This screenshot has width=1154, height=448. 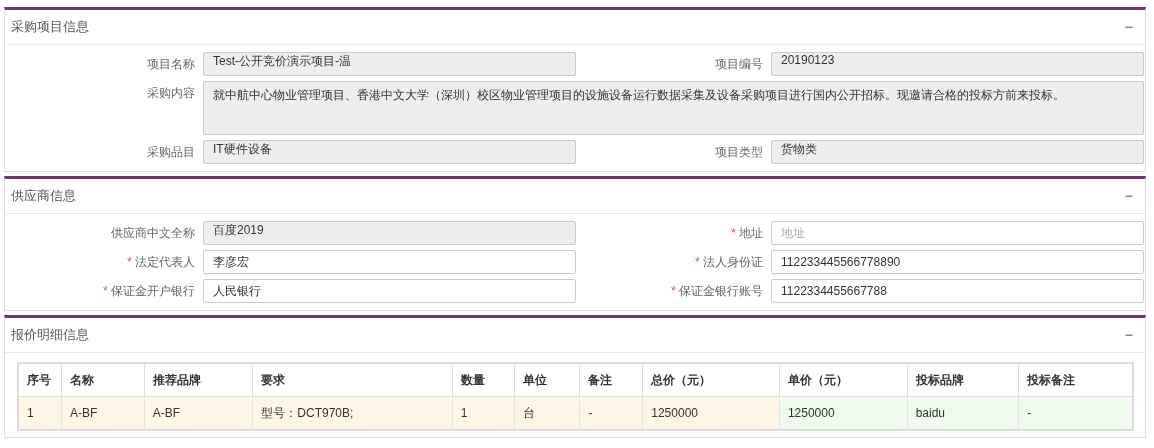 What do you see at coordinates (389, 262) in the screenshot?
I see `input-field: 李彦宏` at bounding box center [389, 262].